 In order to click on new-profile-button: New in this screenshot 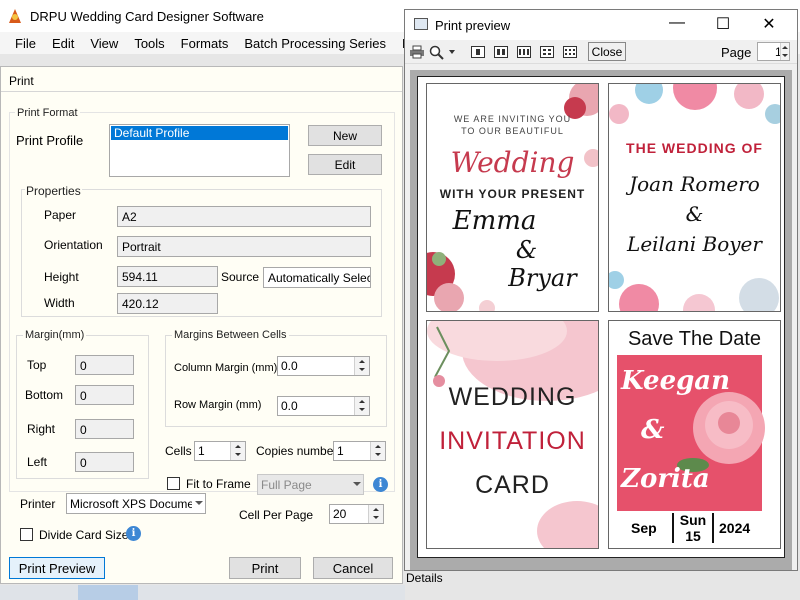, I will do `click(345, 135)`.